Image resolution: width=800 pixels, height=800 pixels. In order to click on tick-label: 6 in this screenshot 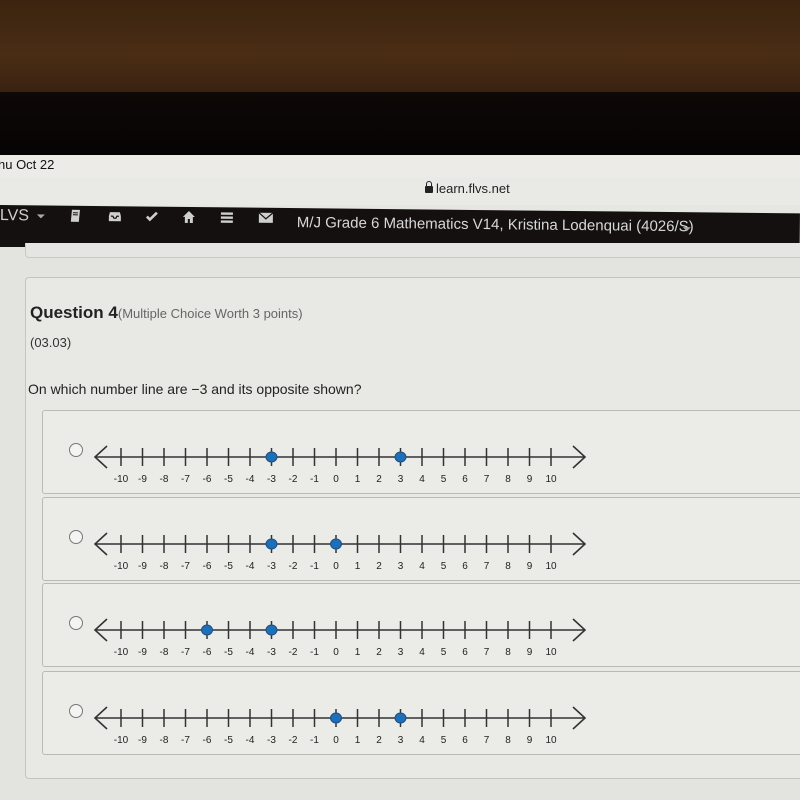, I will do `click(465, 652)`.